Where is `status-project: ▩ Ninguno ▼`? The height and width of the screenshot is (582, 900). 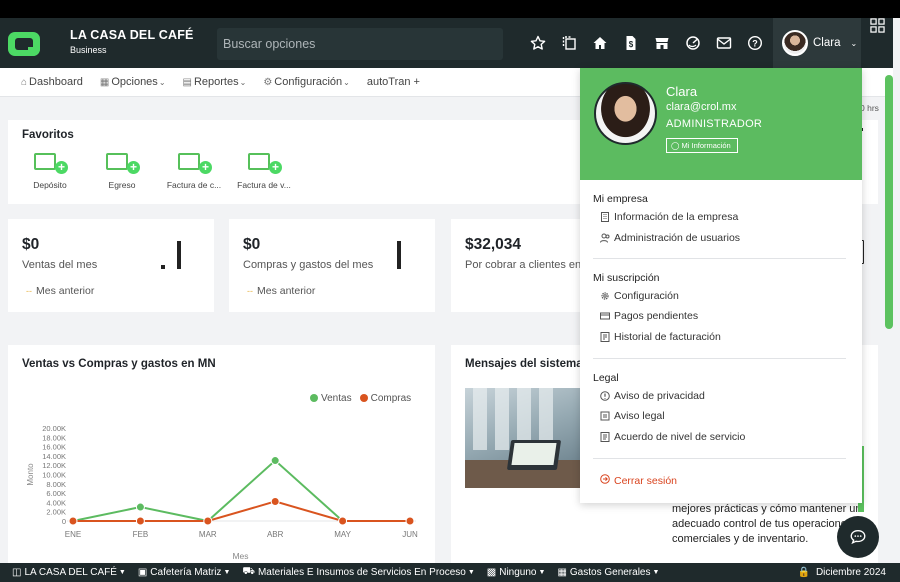
status-project: ▩ Ninguno ▼ is located at coordinates (516, 572).